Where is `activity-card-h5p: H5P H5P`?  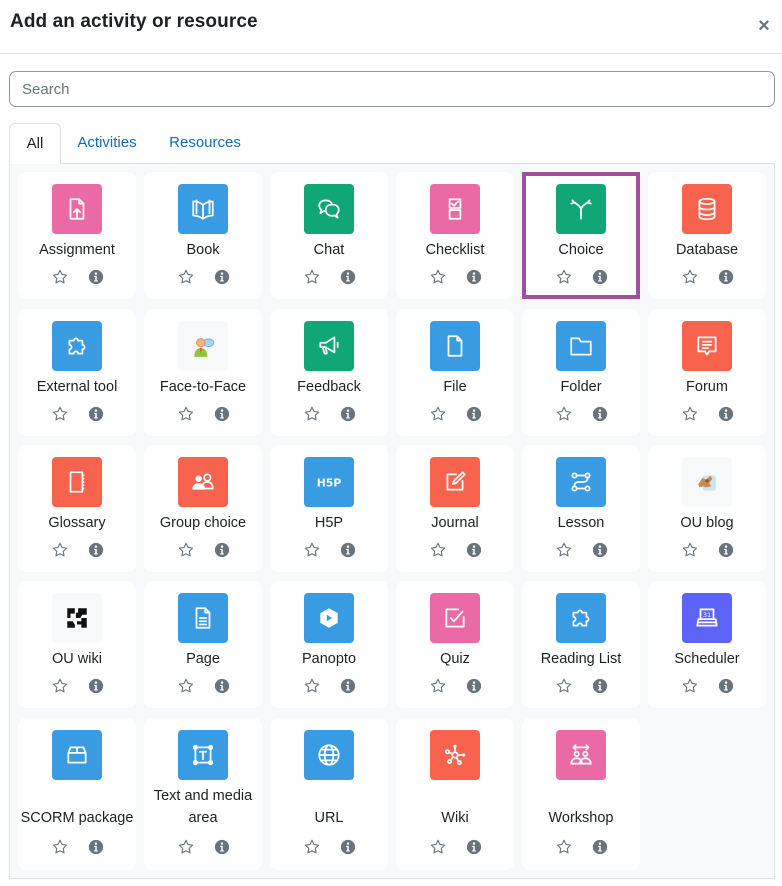
activity-card-h5p: H5P H5P is located at coordinates (329, 508).